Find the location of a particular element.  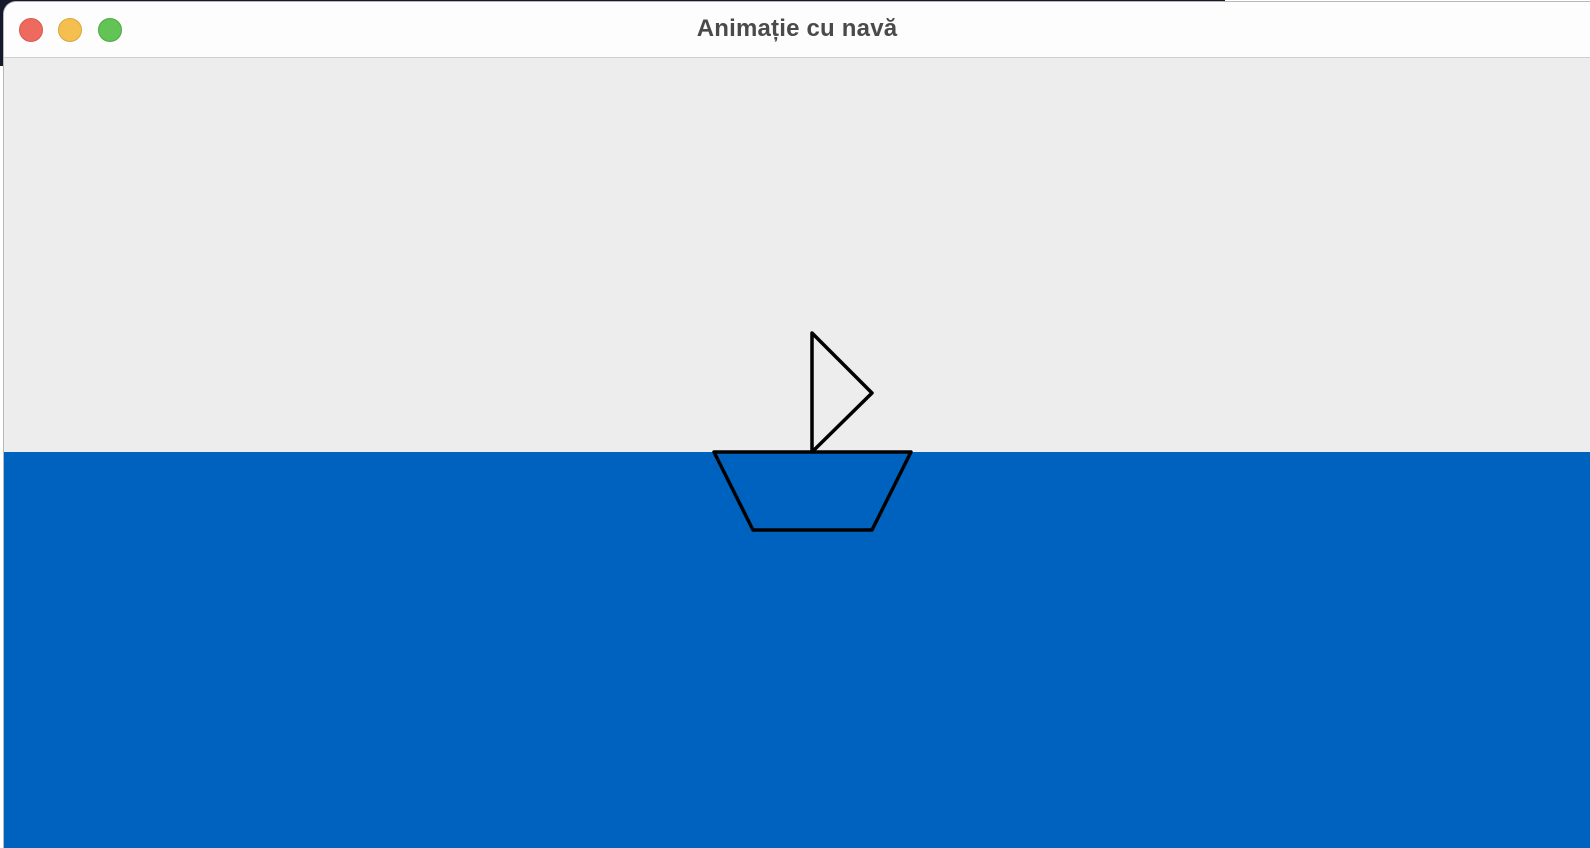

boat-hull is located at coordinates (812, 491).